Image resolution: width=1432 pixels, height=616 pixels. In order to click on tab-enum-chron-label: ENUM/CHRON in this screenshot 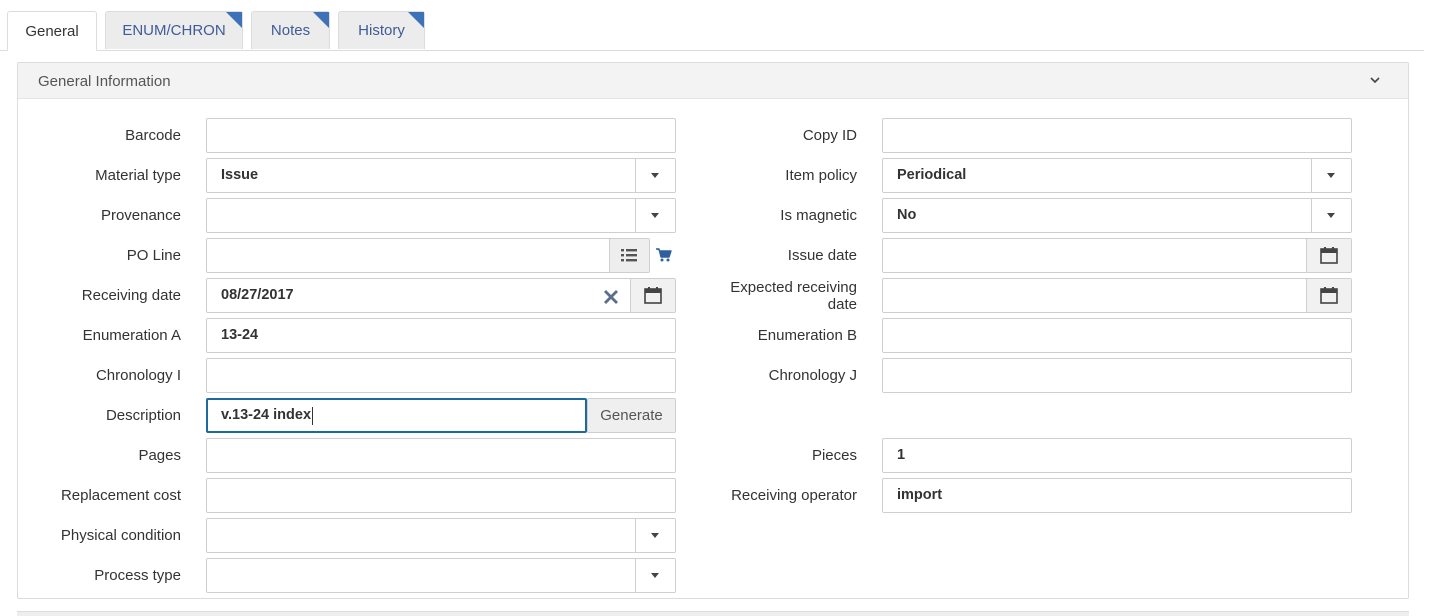, I will do `click(174, 30)`.